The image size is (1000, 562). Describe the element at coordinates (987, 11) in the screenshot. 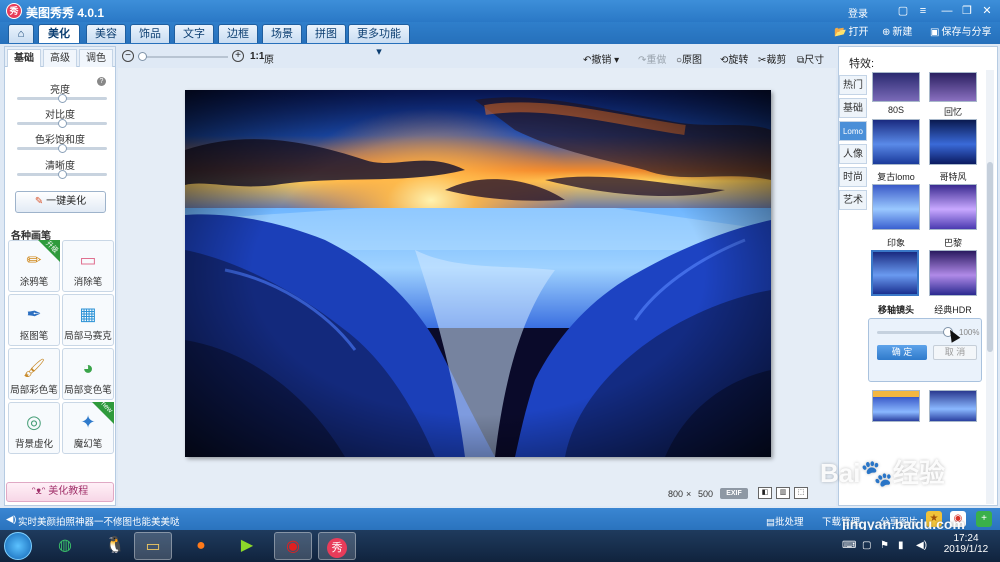

I see `close-button: ✕` at that location.